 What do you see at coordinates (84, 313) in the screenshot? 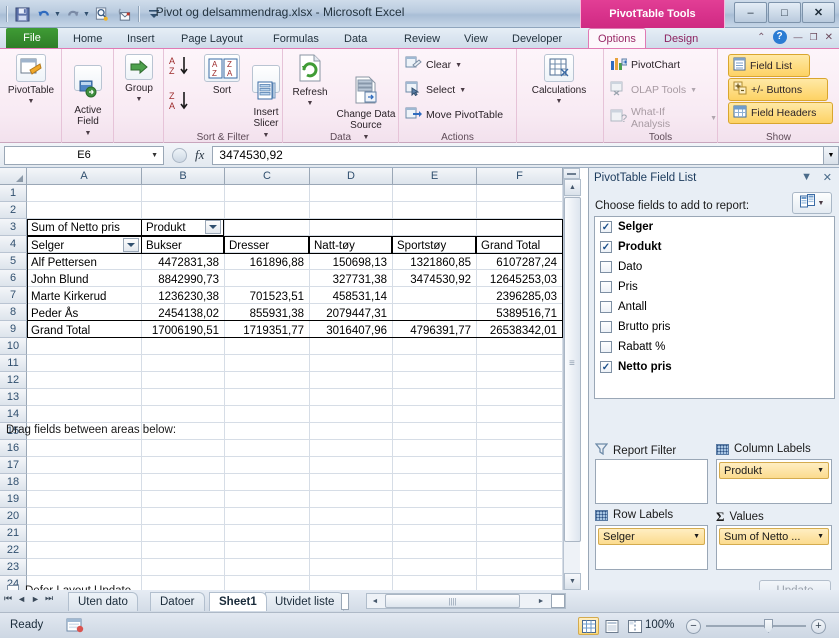
I see `cell-a8: Peder Ås` at bounding box center [84, 313].